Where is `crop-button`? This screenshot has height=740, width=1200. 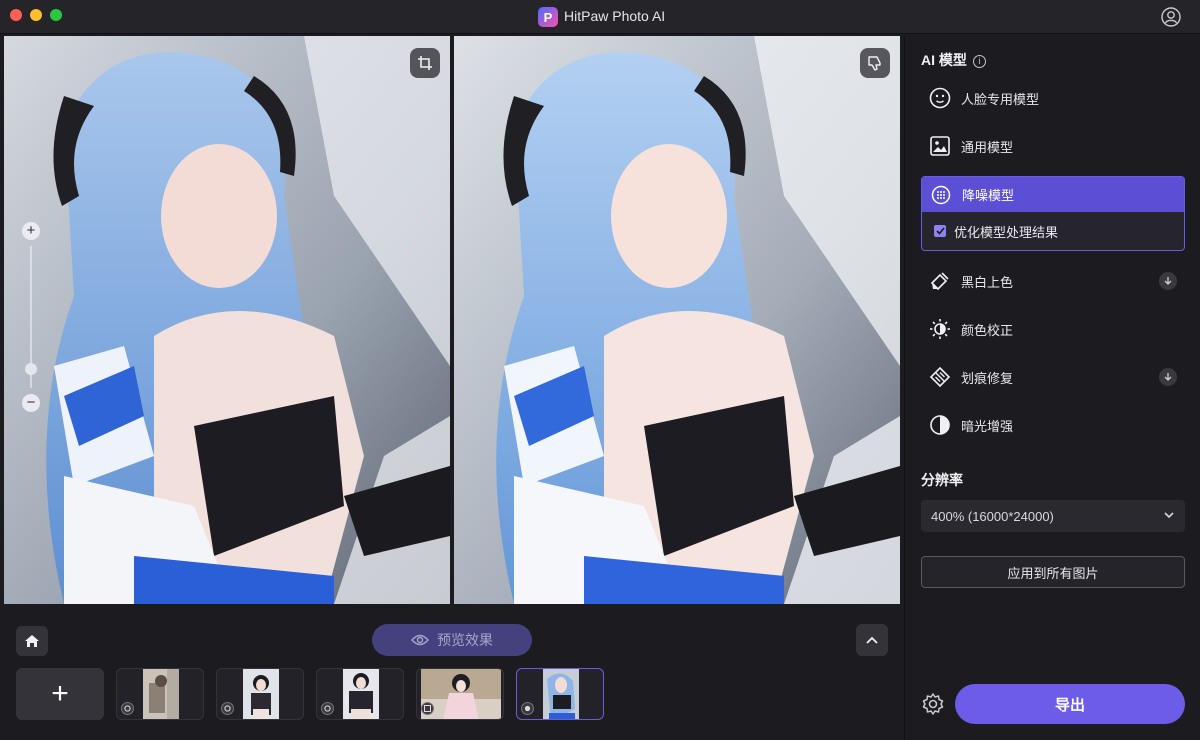 crop-button is located at coordinates (425, 63).